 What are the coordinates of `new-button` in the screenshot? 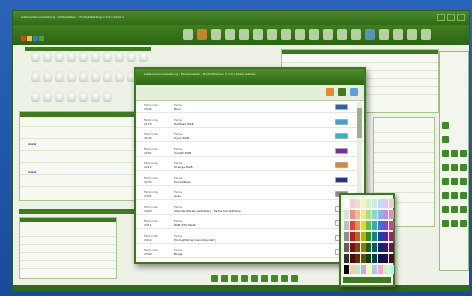 It's located at (188, 34).